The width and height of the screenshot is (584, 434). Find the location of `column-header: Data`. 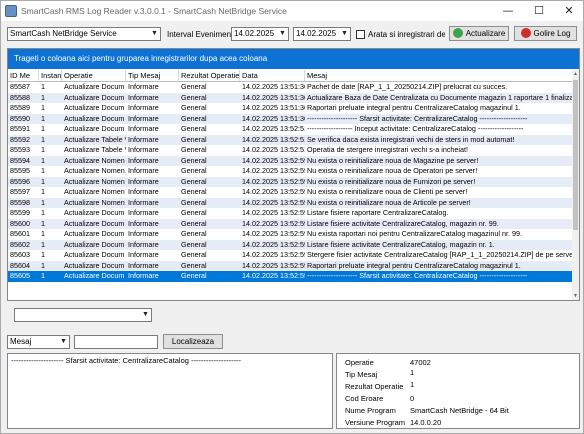

column-header: Data is located at coordinates (272, 76).